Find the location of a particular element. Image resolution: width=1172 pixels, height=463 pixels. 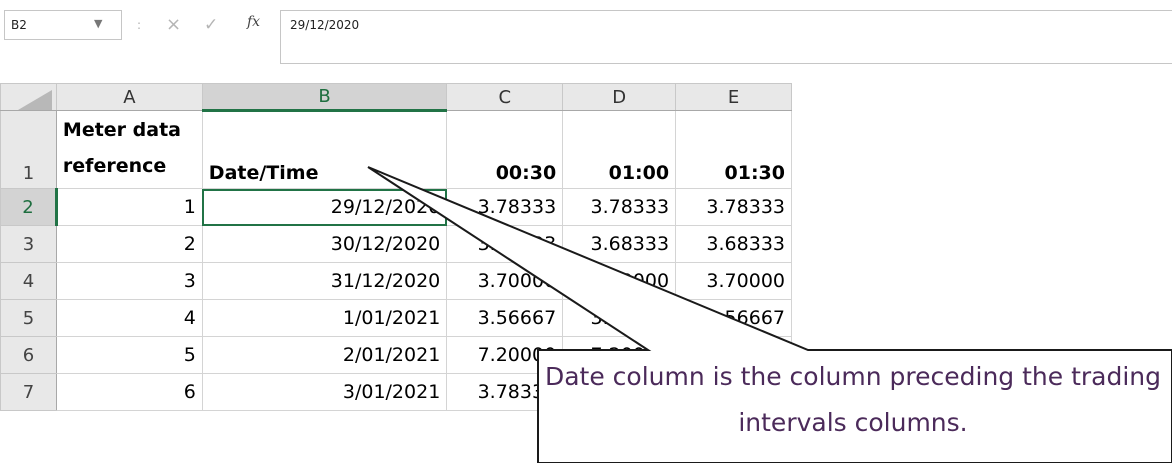

cell-e3: 3.68333 is located at coordinates (733, 244).